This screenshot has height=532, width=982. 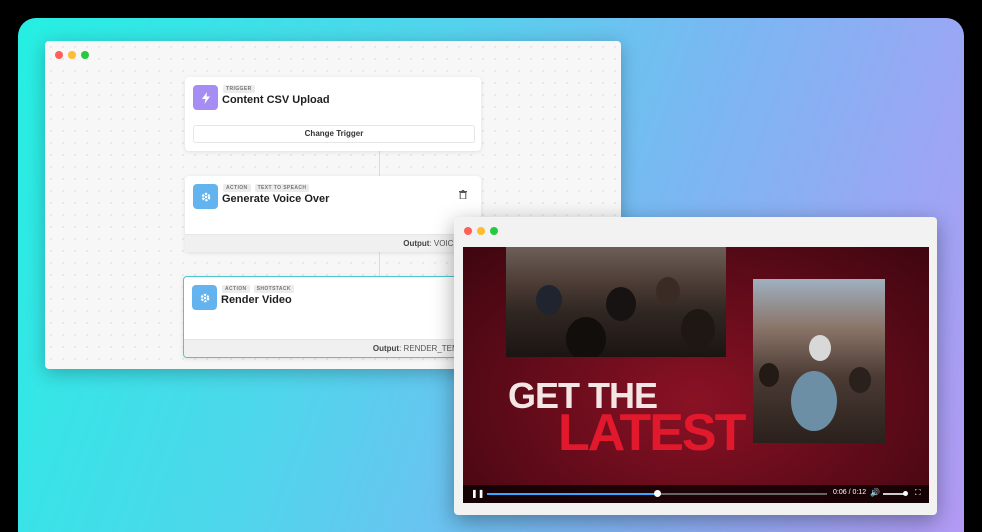 What do you see at coordinates (332, 348) in the screenshot?
I see `output-footer: Output: RENDER_TEMP` at bounding box center [332, 348].